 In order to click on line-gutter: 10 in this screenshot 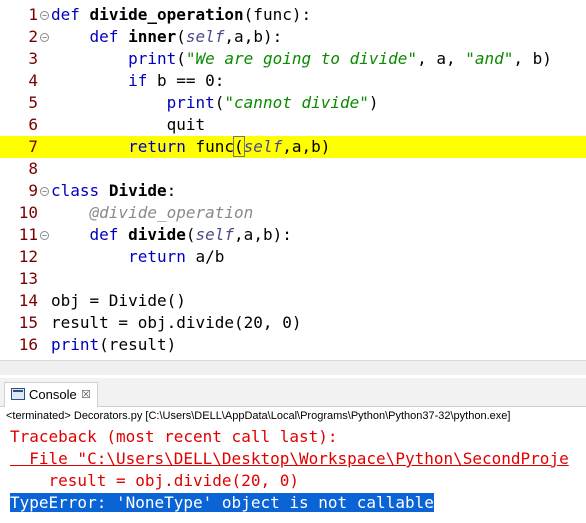, I will do `click(25, 213)`.